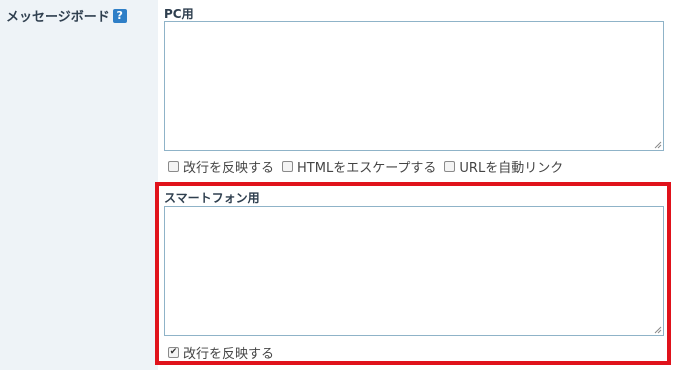 This screenshot has height=370, width=676. I want to click on pc-escape-html-label: HTMLをエスケープする, so click(367, 168).